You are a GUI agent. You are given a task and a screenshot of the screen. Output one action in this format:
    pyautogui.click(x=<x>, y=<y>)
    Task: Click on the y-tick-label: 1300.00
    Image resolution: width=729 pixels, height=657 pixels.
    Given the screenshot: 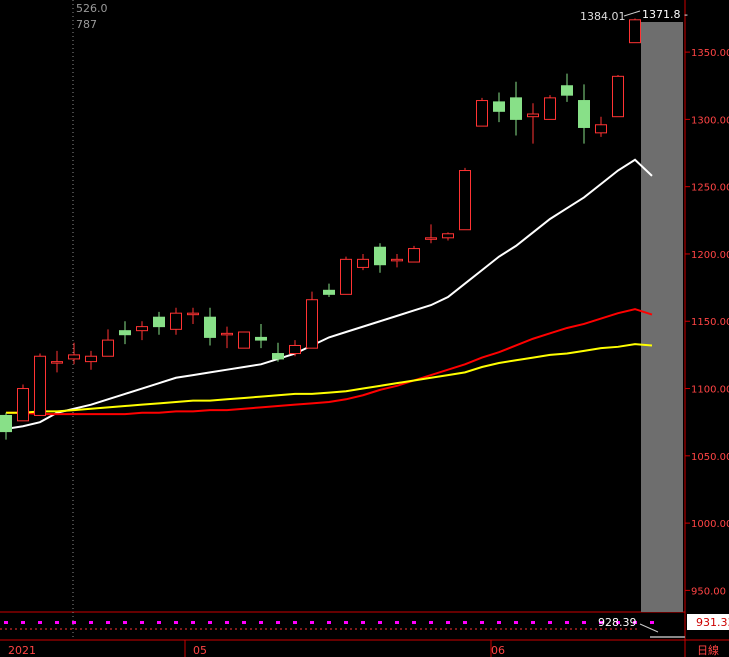 What is the action you would take?
    pyautogui.click(x=710, y=120)
    